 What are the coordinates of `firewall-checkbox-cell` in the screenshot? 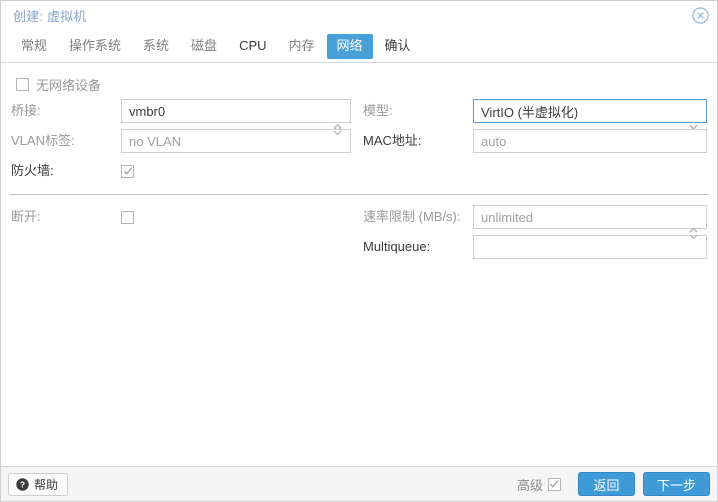 It's located at (236, 171).